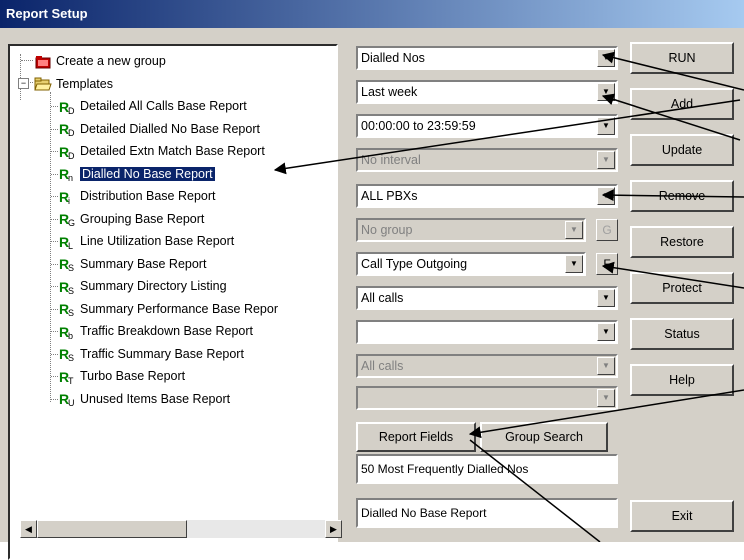 This screenshot has height=560, width=744. I want to click on blank-combo-2: ▼, so click(487, 398).